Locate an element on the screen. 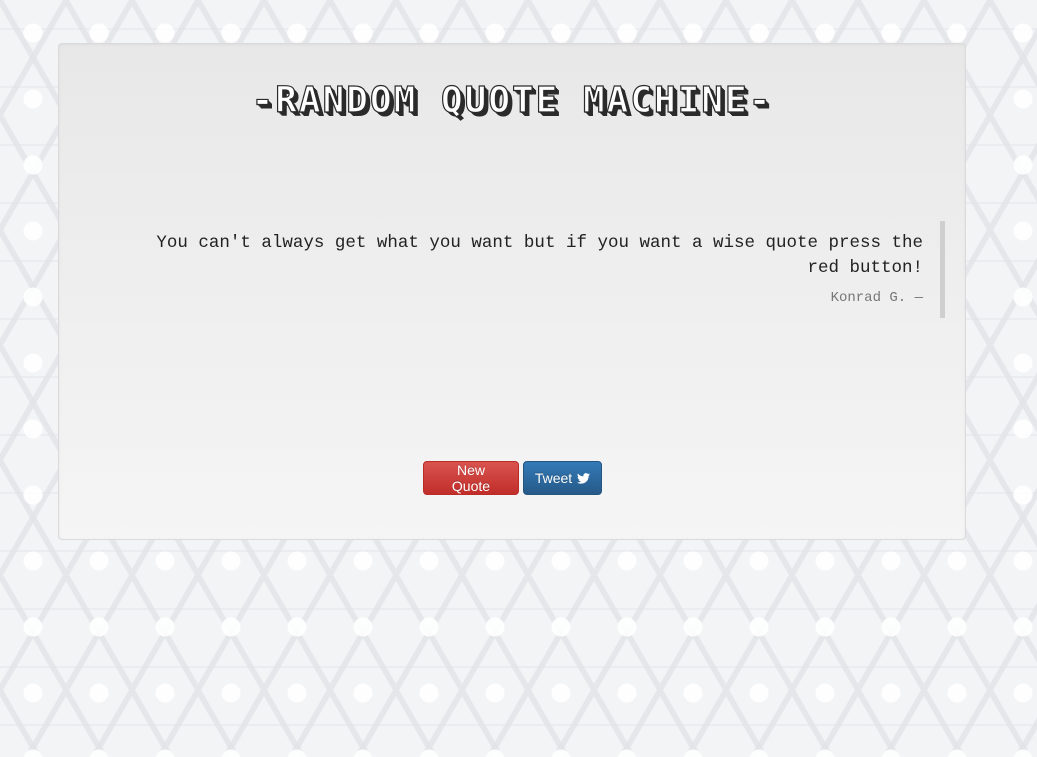 This screenshot has height=757, width=1037. tweet-button: Tweet is located at coordinates (562, 478).